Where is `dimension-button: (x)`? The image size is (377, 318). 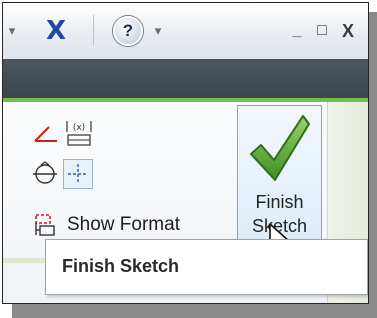 dimension-button: (x) is located at coordinates (79, 133).